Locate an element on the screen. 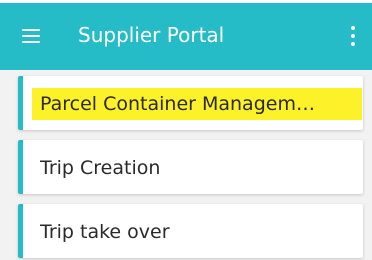 This screenshot has height=260, width=372. list-item-label: Trip Creation is located at coordinates (100, 168).